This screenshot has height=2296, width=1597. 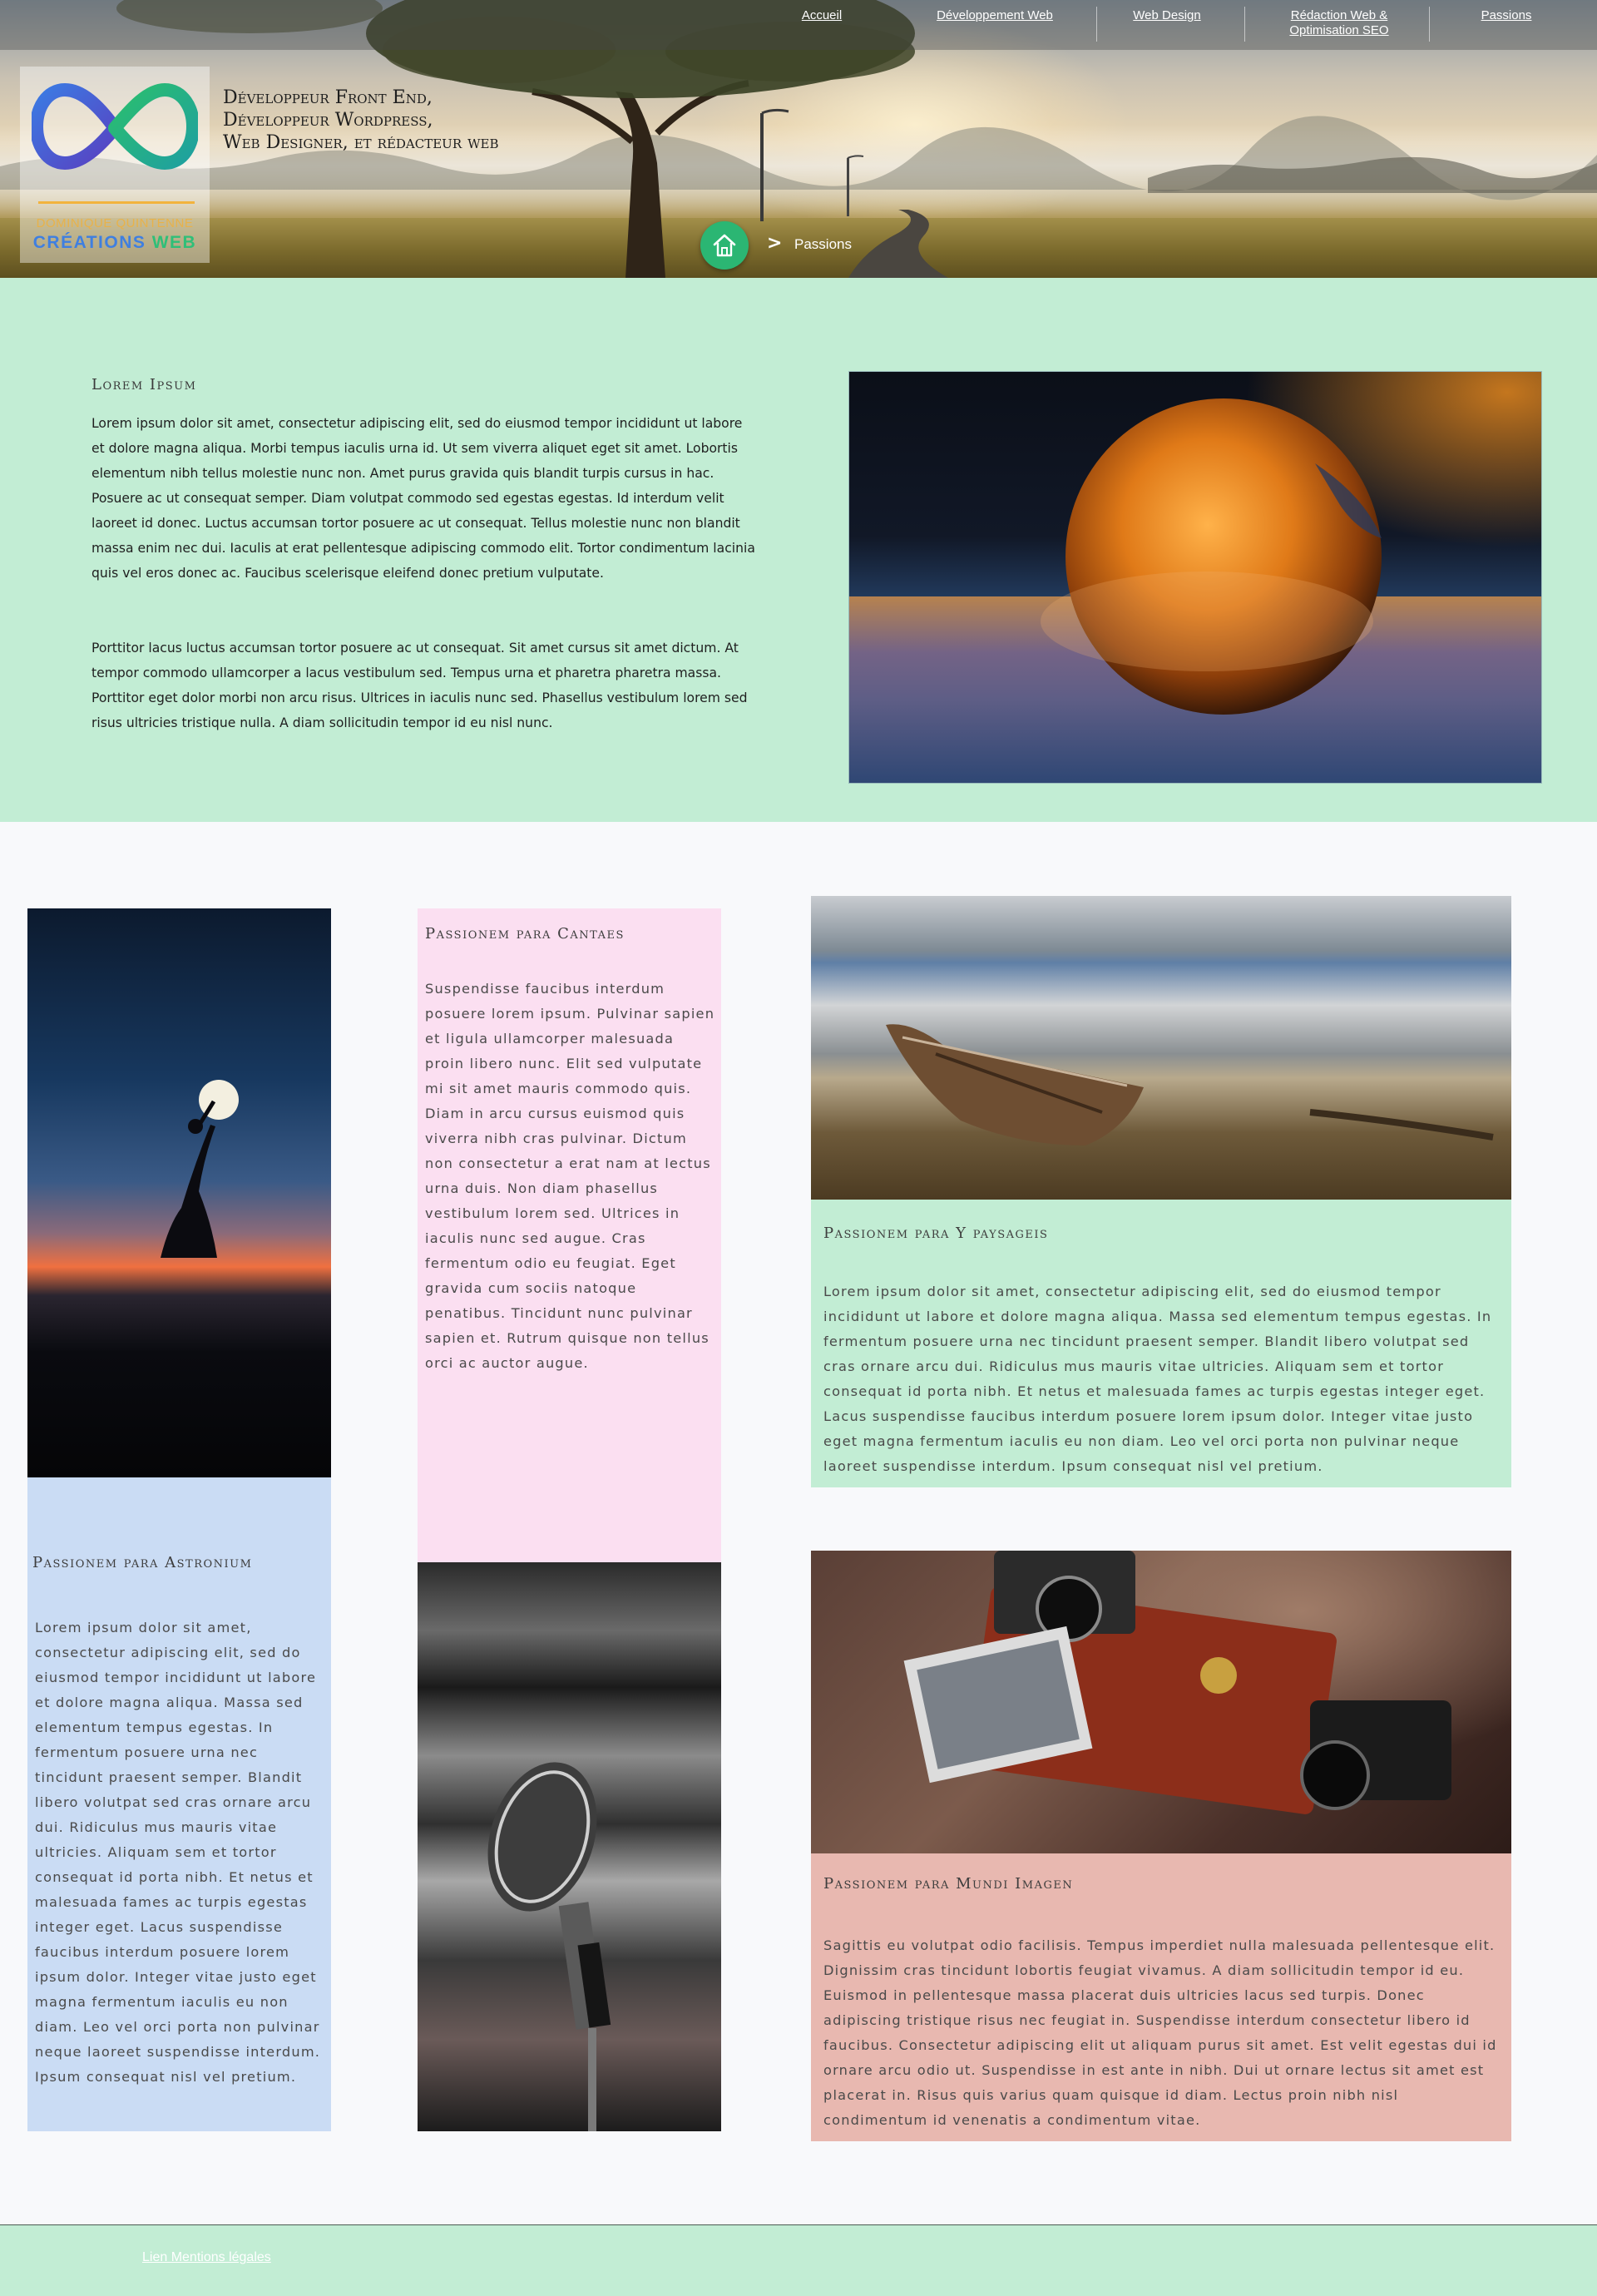 What do you see at coordinates (361, 142) in the screenshot?
I see `tagline-line: Web Designer, et rédacteur web` at bounding box center [361, 142].